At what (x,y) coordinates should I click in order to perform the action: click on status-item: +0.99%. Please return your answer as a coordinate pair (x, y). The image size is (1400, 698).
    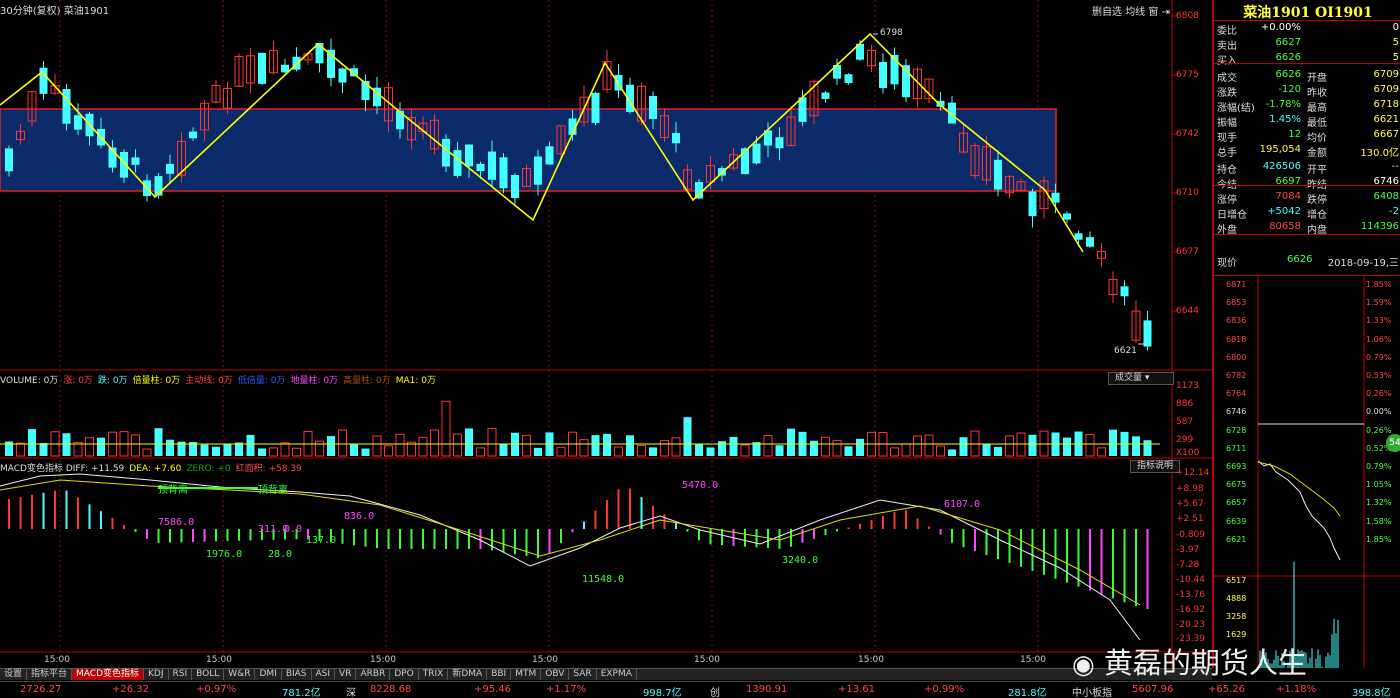
    Looking at the image, I should click on (944, 689).